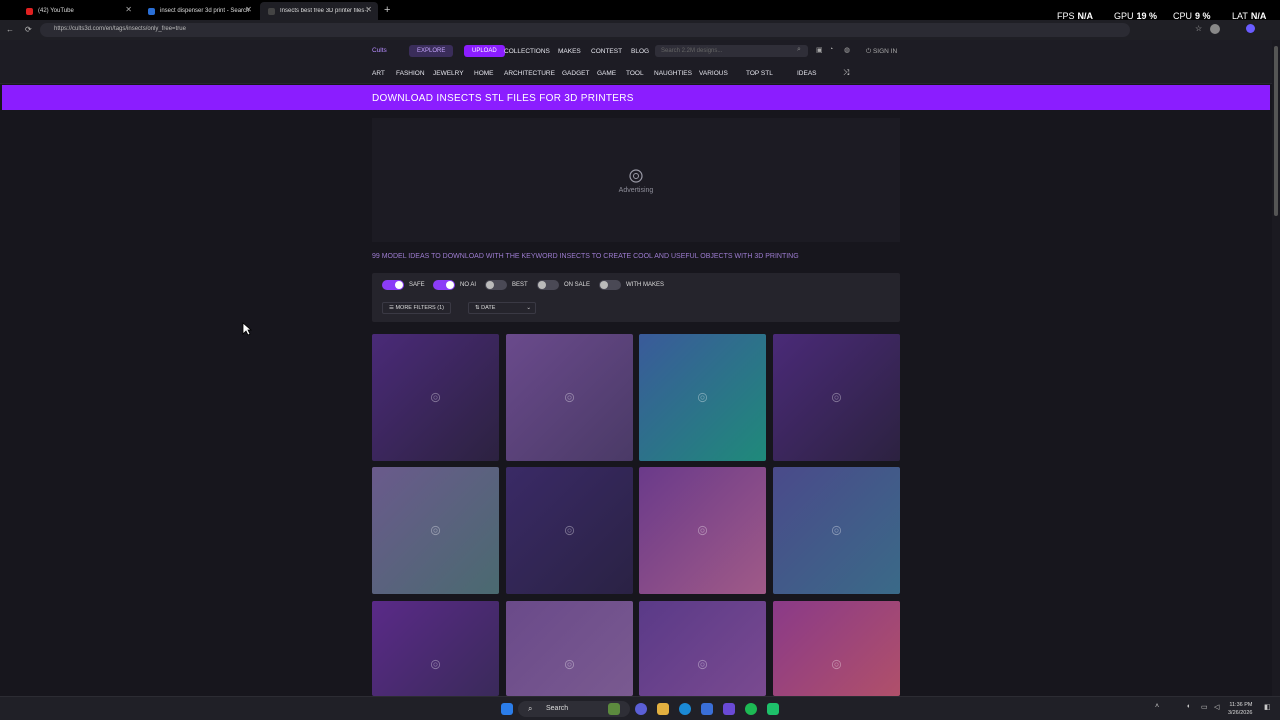  What do you see at coordinates (846, 73) in the screenshot?
I see `shuffle-icon: ⤨` at bounding box center [846, 73].